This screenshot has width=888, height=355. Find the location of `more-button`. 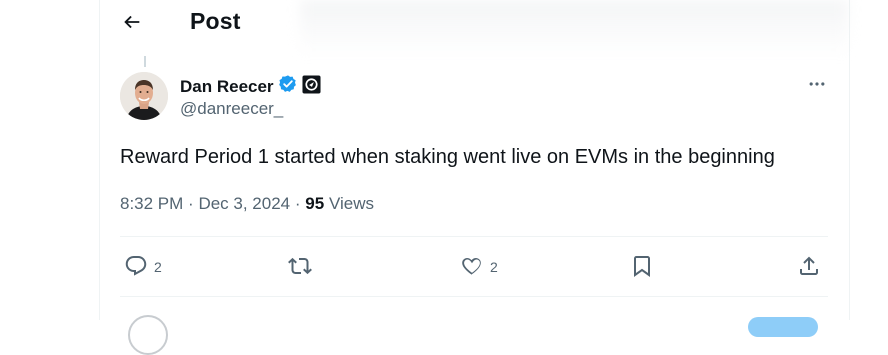

more-button is located at coordinates (817, 86).